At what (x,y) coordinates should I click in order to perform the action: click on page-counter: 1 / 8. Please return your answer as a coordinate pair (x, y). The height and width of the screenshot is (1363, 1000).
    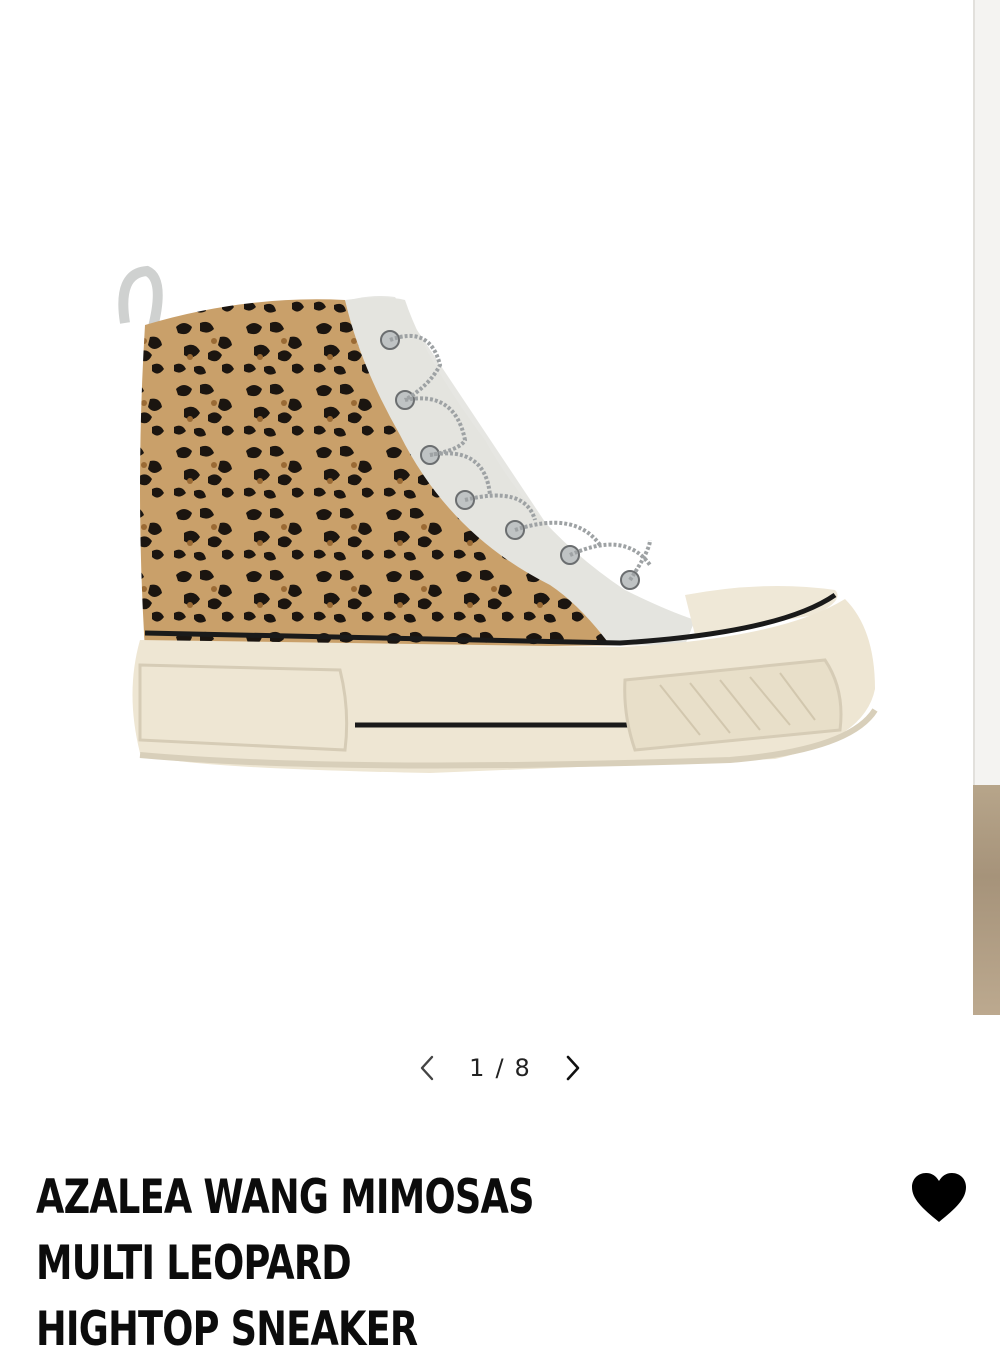
    Looking at the image, I should click on (500, 1068).